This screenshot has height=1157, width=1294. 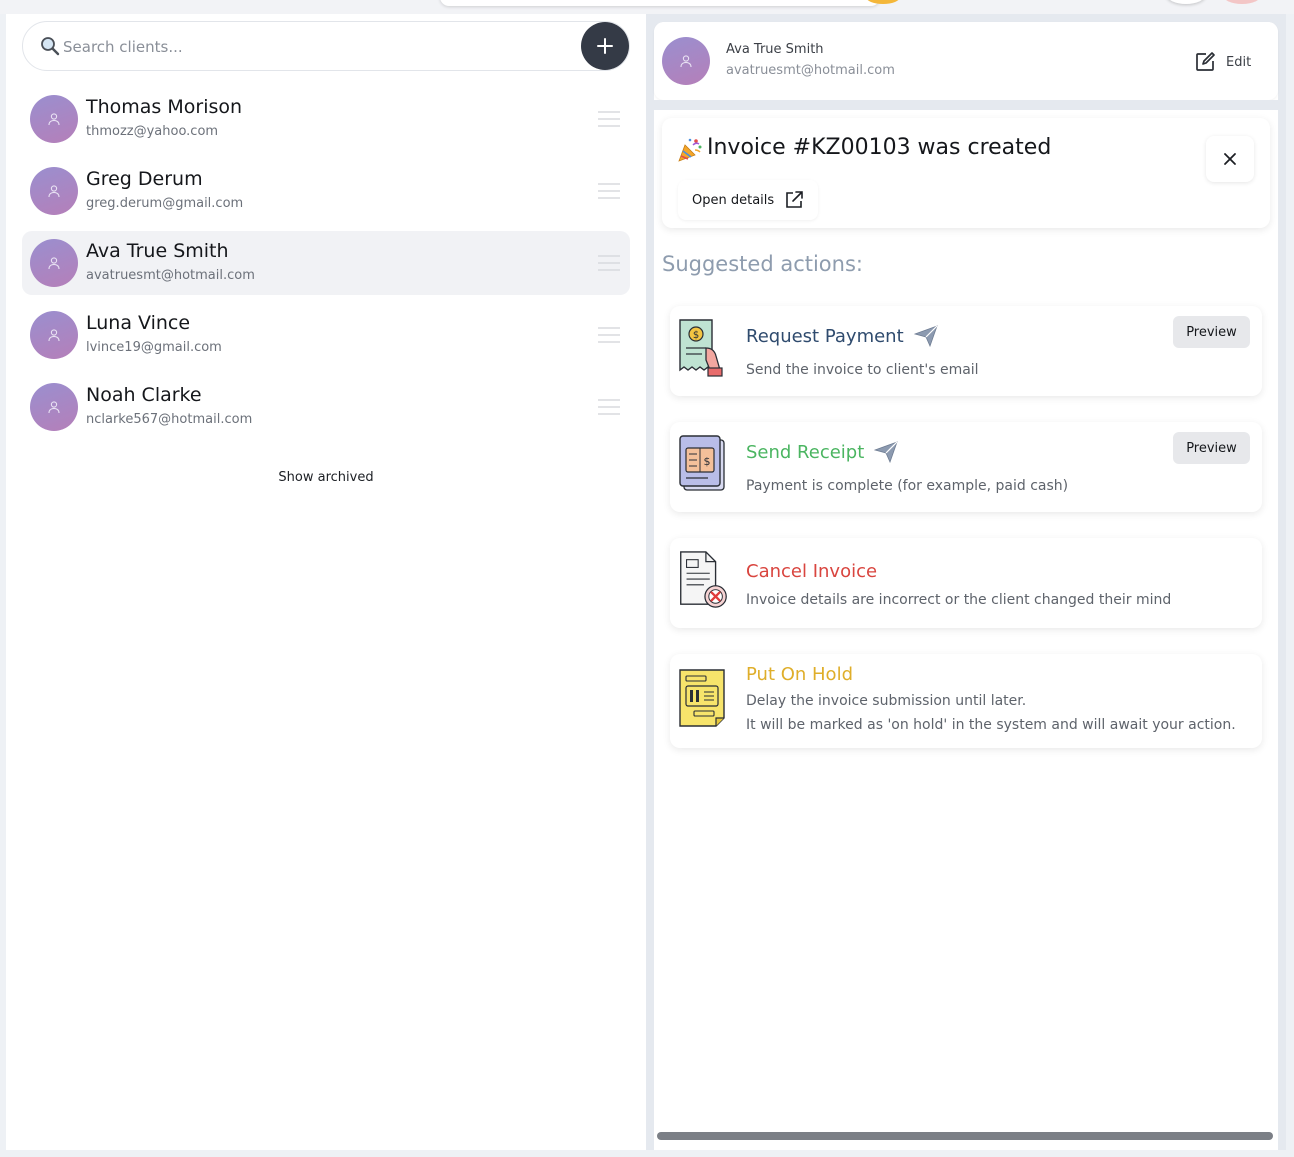 I want to click on close-icon, so click(x=1230, y=159).